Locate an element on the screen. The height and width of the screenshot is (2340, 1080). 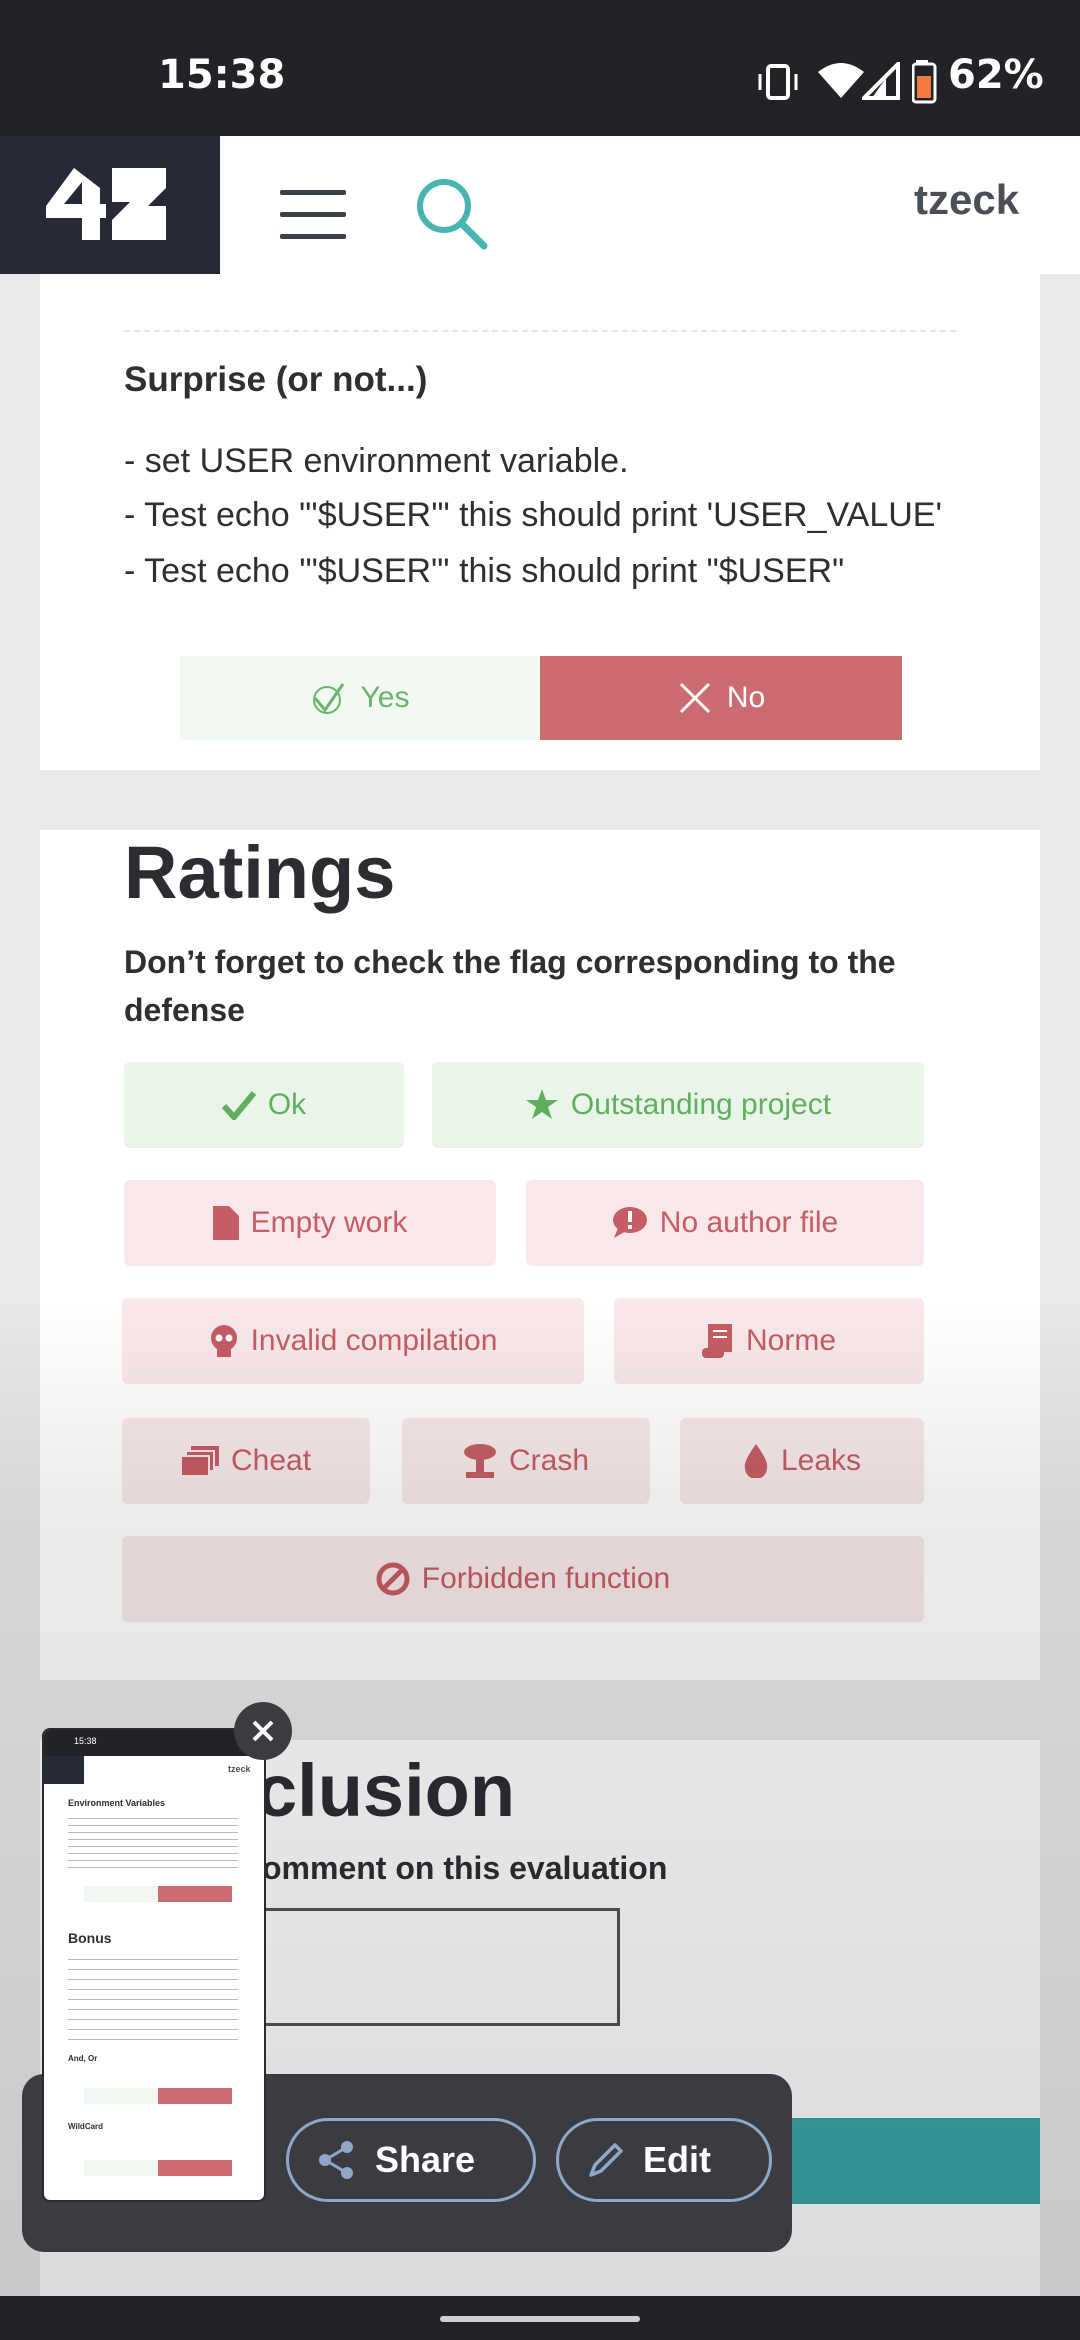
copy-icon is located at coordinates (199, 1461).